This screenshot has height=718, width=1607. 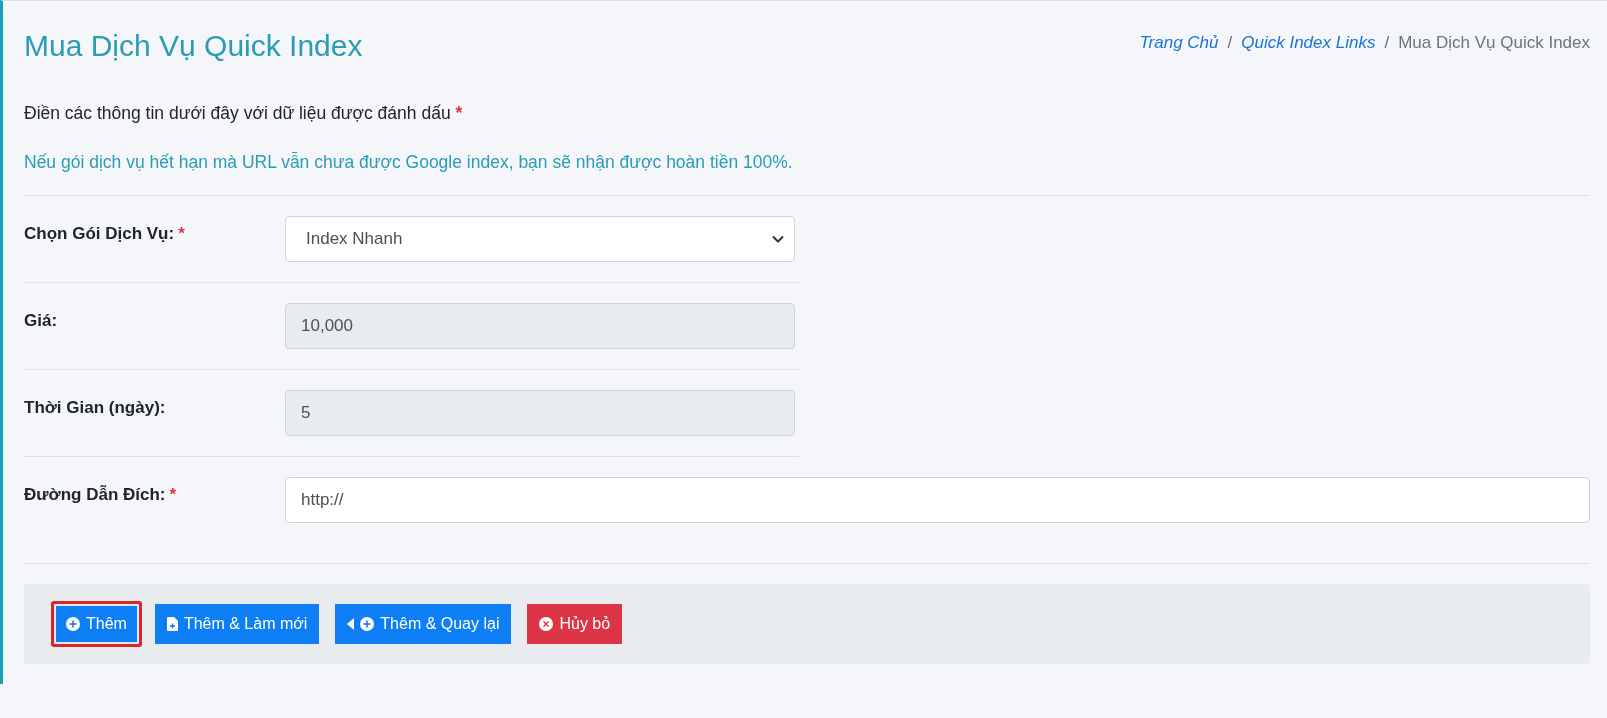 What do you see at coordinates (778, 239) in the screenshot?
I see `chevron-down-icon` at bounding box center [778, 239].